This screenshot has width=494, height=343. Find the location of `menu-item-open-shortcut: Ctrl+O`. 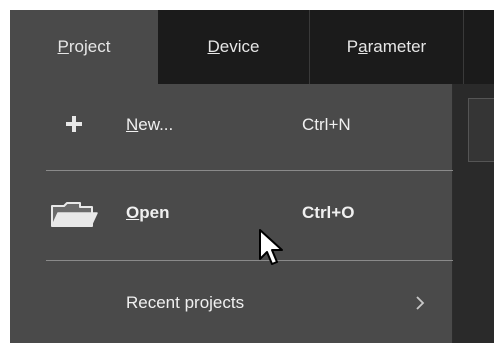

menu-item-open-shortcut: Ctrl+O is located at coordinates (328, 212).